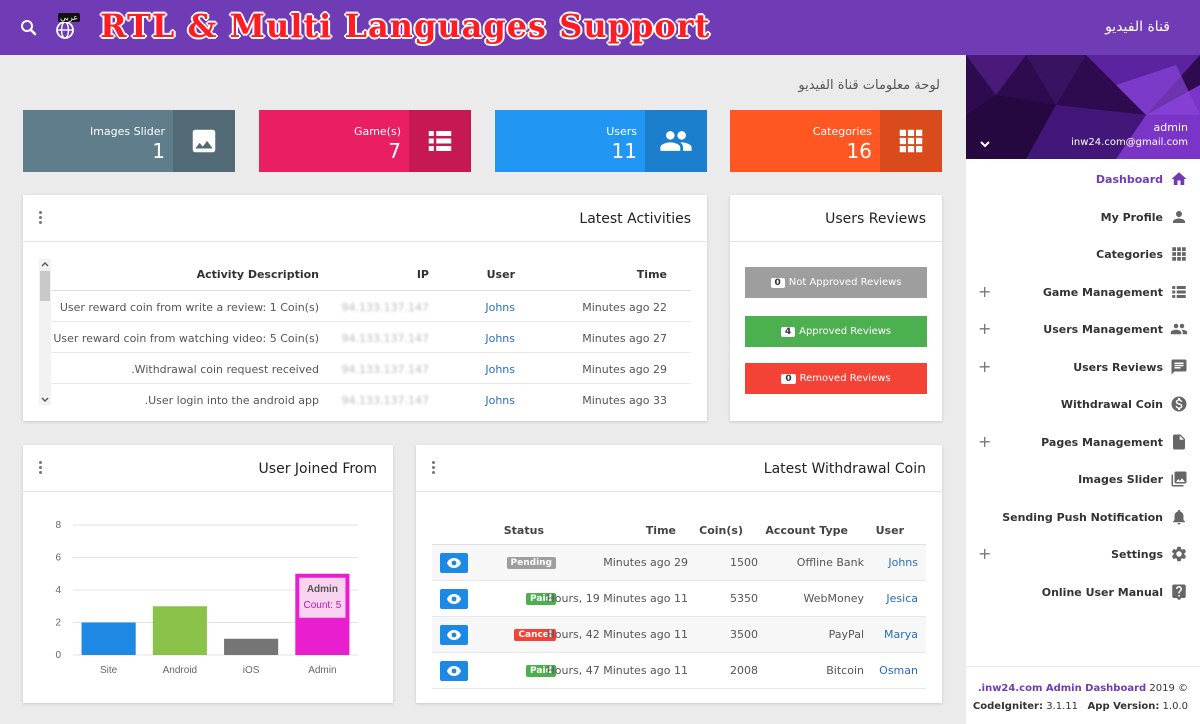  I want to click on y-tick-label: 0, so click(58, 655).